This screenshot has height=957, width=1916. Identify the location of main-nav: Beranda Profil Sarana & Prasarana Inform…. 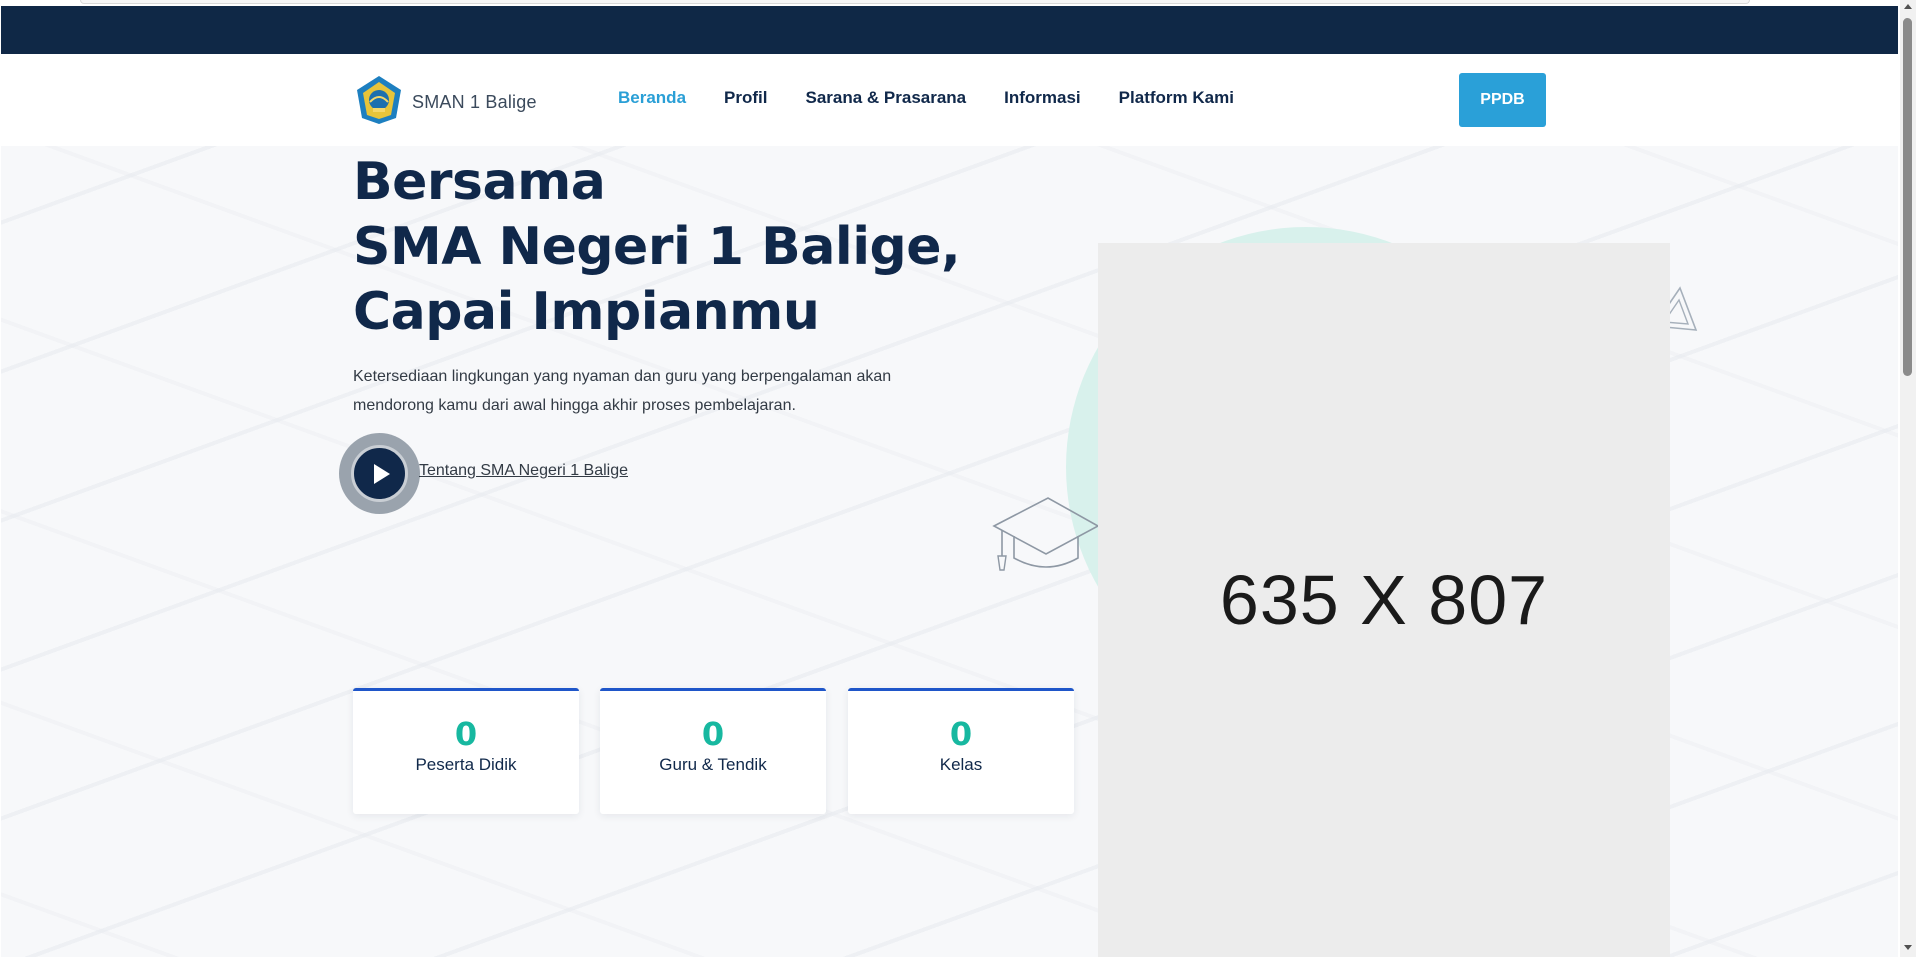
(945, 98).